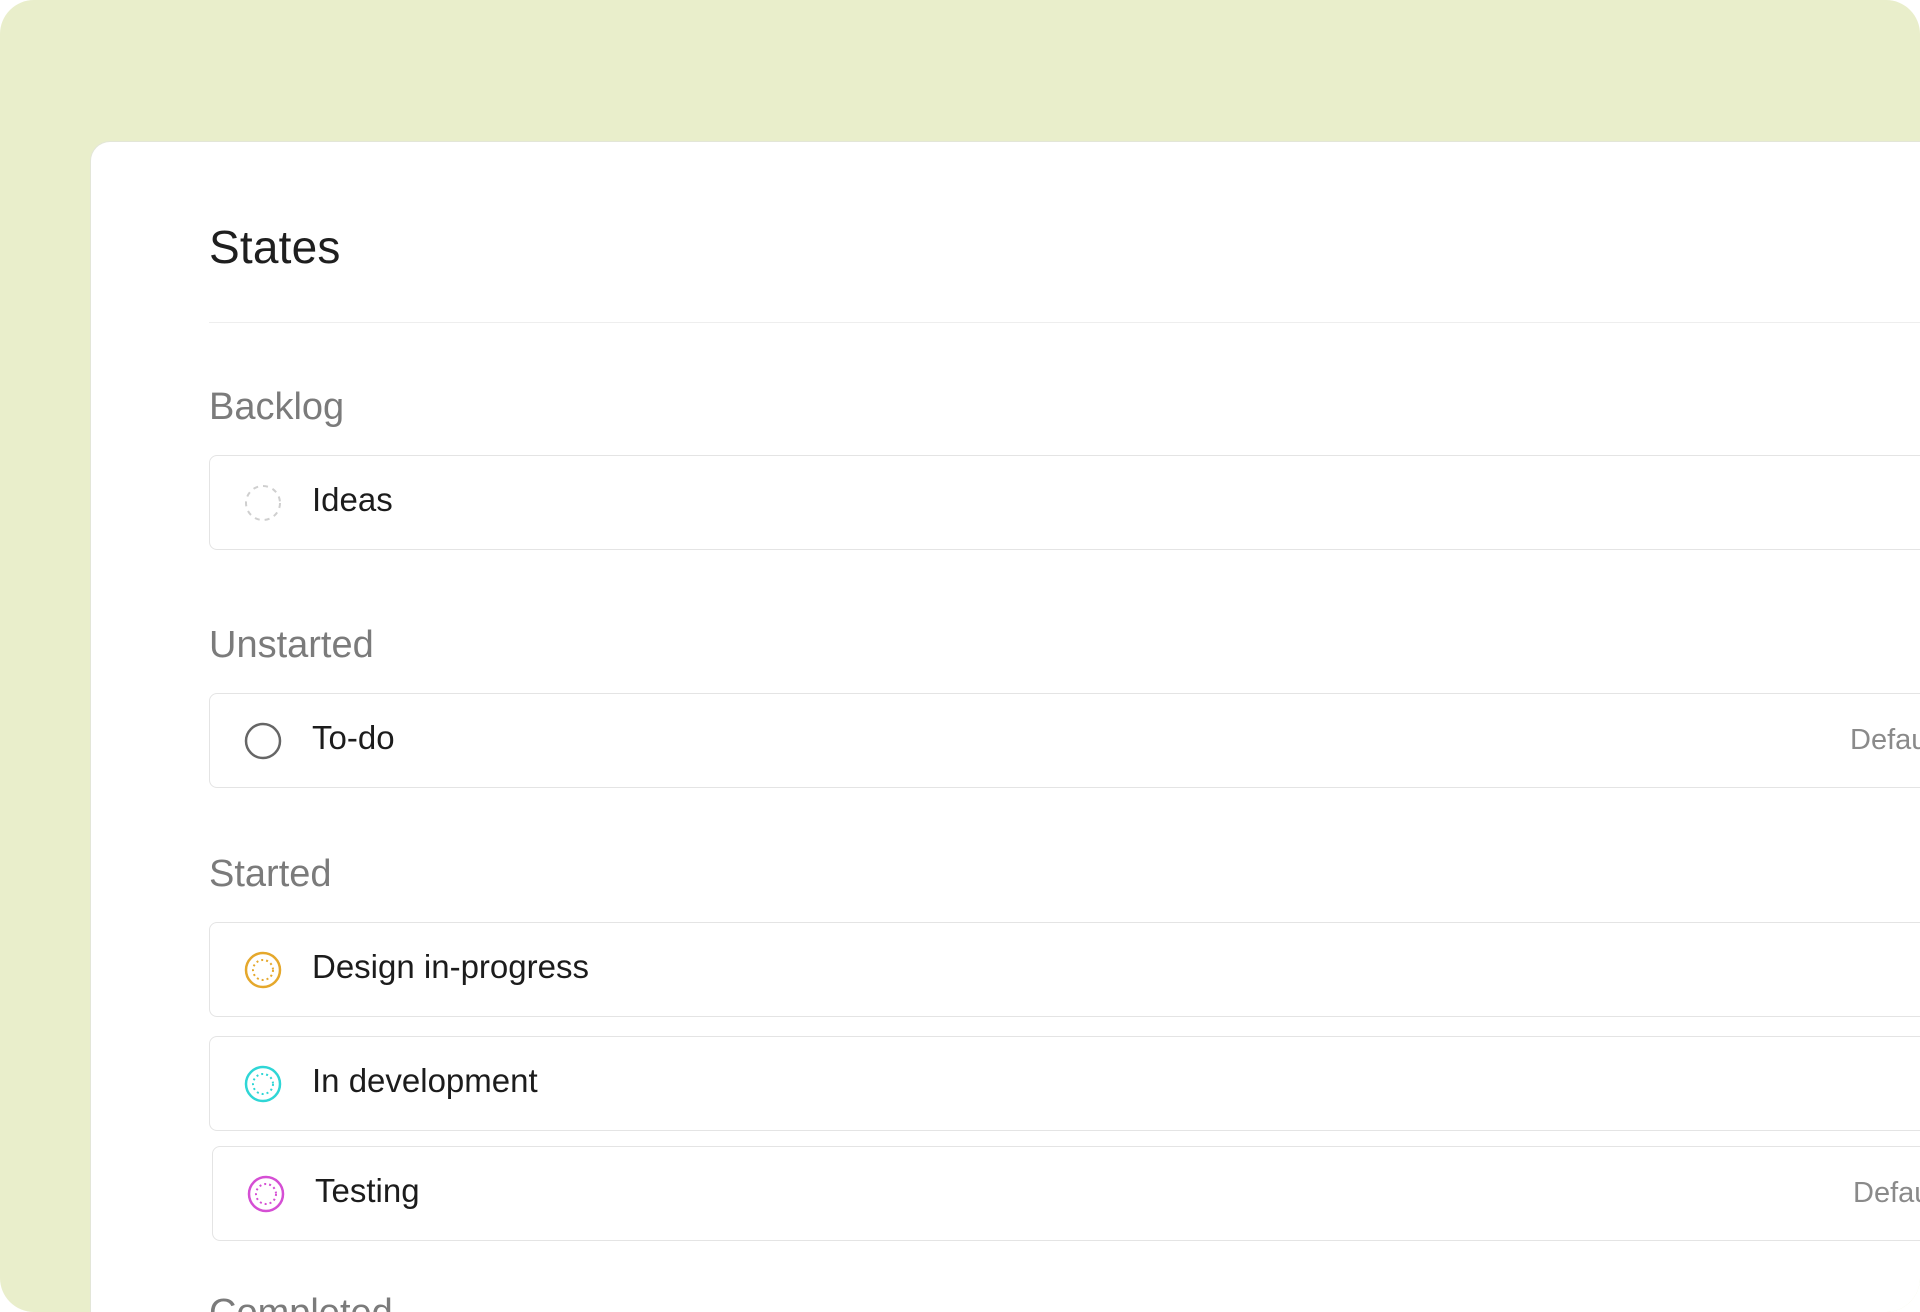 This screenshot has width=1920, height=1312. I want to click on state-row-in-development: In development, so click(1064, 1083).